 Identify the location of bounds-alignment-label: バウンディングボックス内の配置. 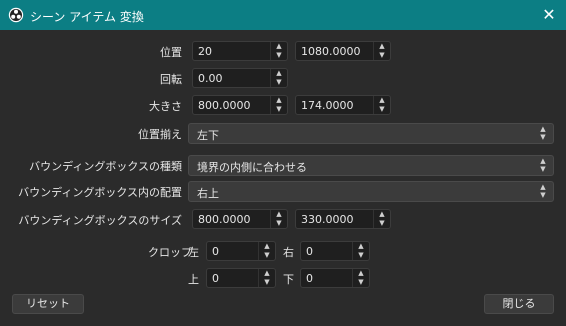
(100, 192).